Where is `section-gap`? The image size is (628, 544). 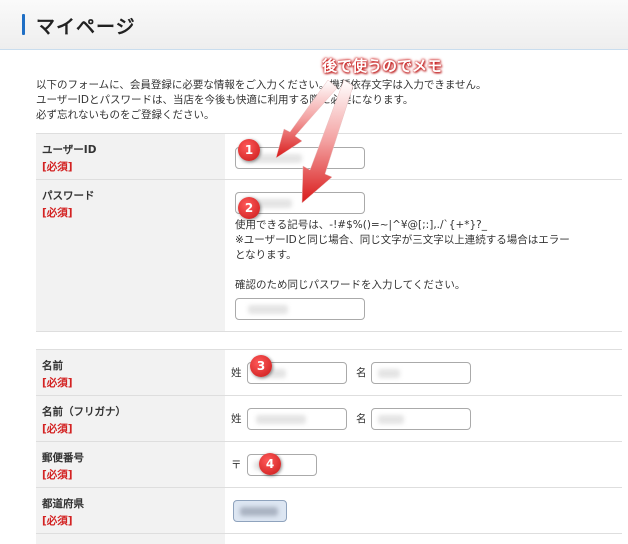
section-gap is located at coordinates (329, 340).